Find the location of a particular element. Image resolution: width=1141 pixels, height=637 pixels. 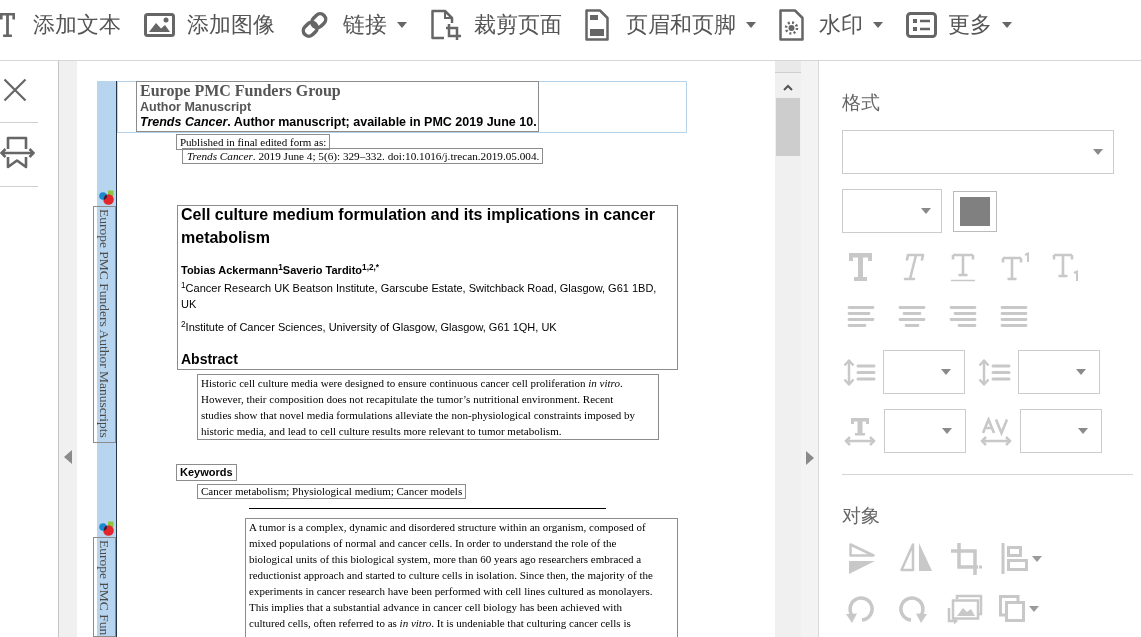

text-icon is located at coordinates (7, 25).